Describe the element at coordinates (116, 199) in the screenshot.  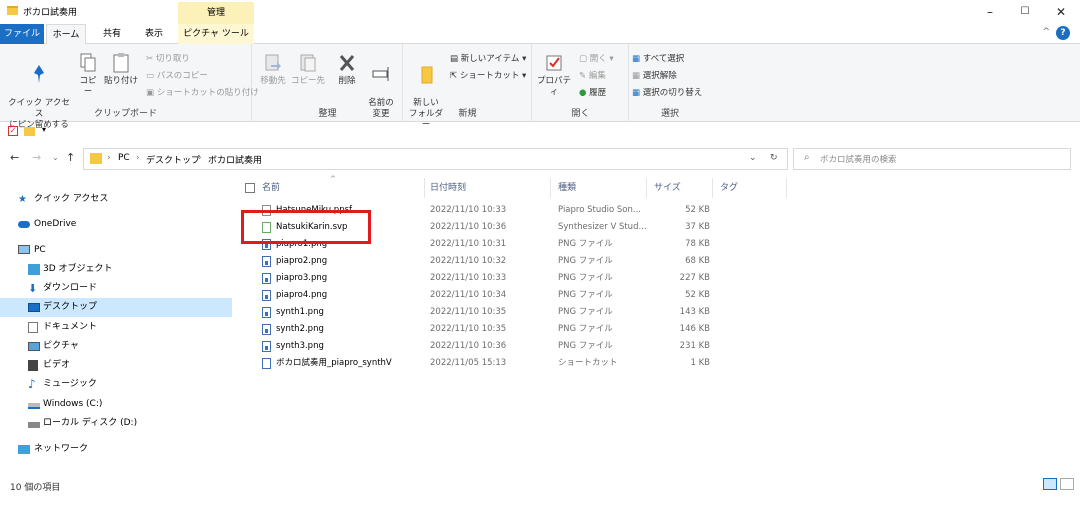
I see `nav-quick-access: ★ クイック アクセス` at that location.